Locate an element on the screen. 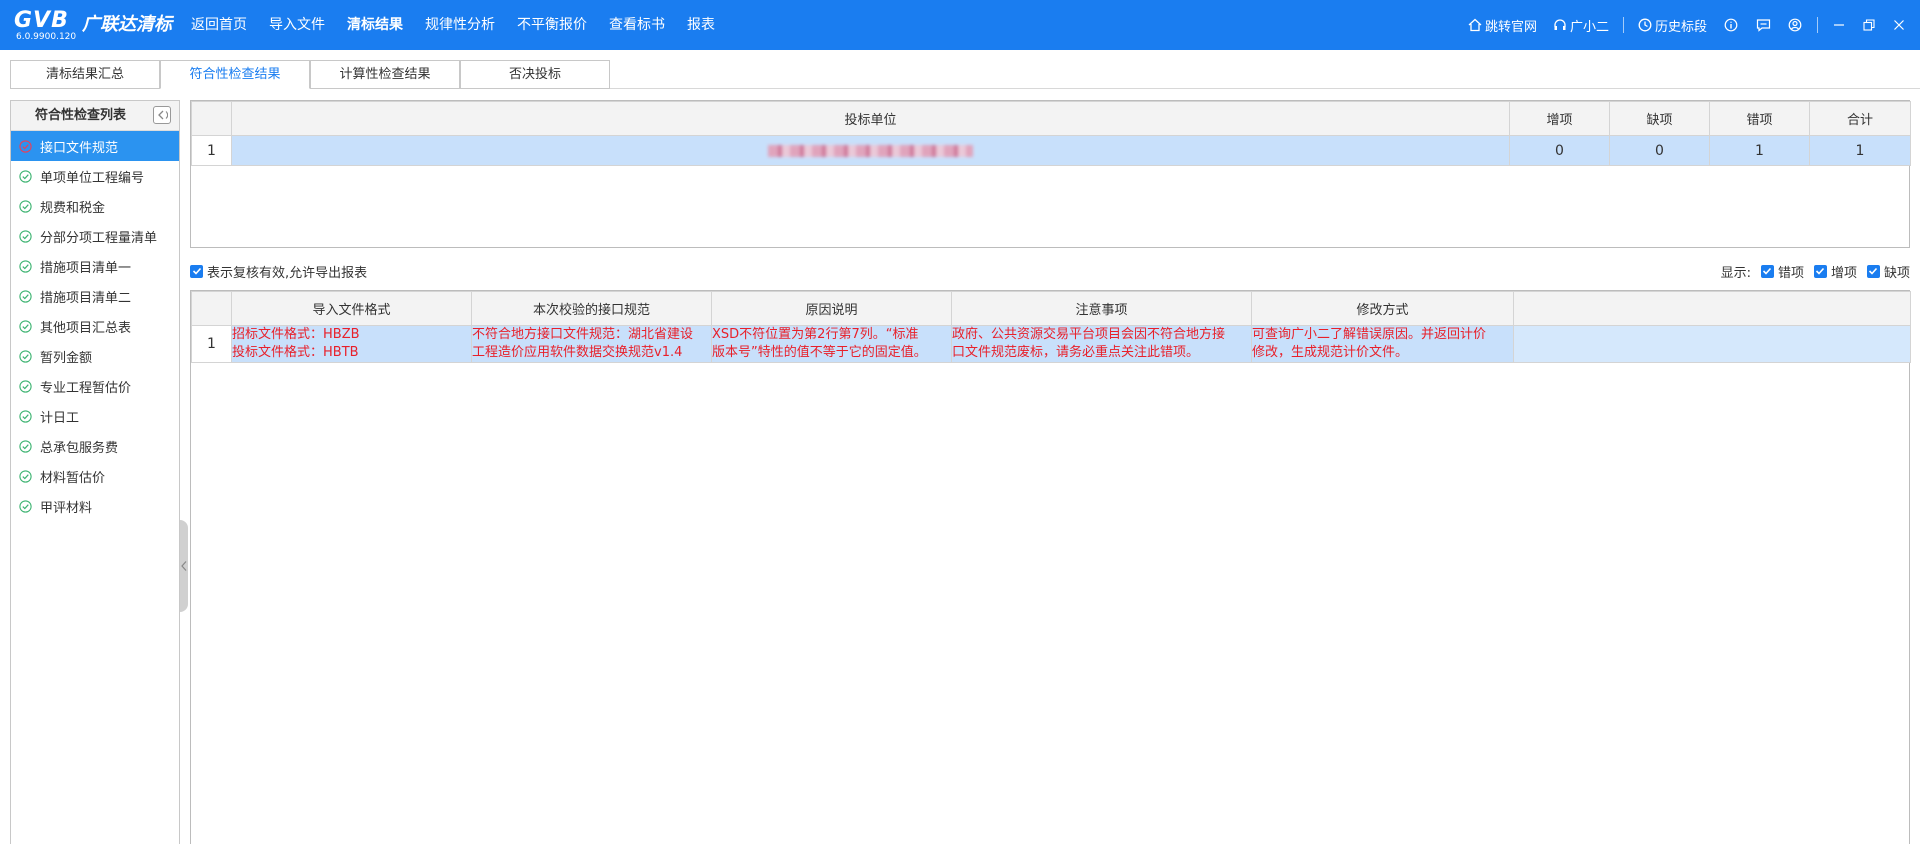 Image resolution: width=1920 pixels, height=844 pixels. result-tabs: 清标结果汇总 符合性检查结果 计算性检查结果 否决投标 is located at coordinates (310, 74).